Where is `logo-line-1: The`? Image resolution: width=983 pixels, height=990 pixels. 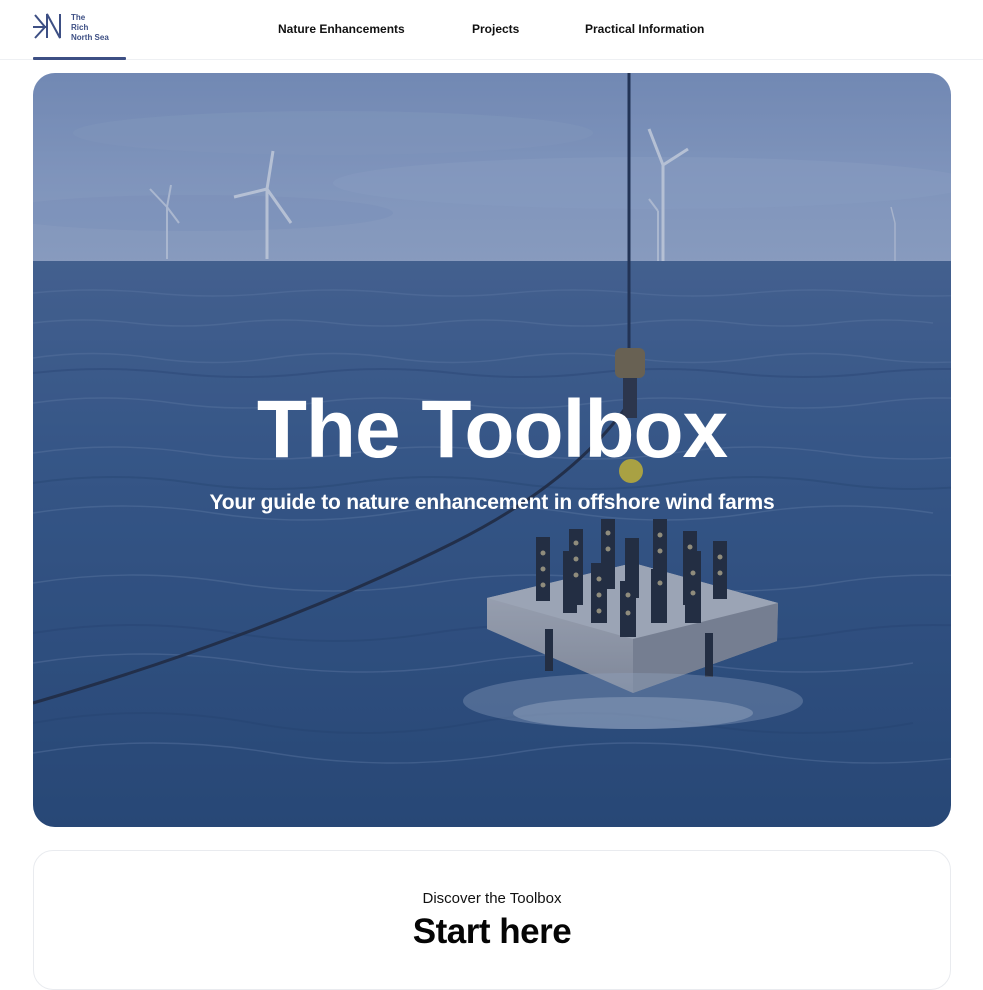
logo-line-1: The is located at coordinates (78, 17).